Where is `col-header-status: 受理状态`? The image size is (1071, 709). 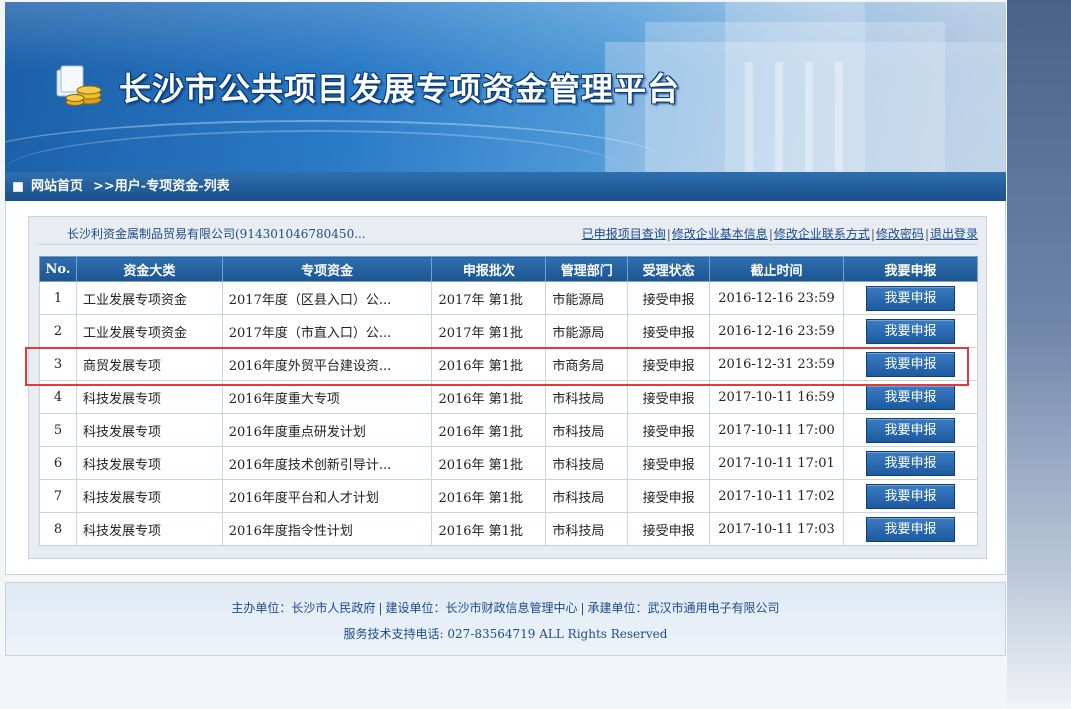 col-header-status: 受理状态 is located at coordinates (669, 269).